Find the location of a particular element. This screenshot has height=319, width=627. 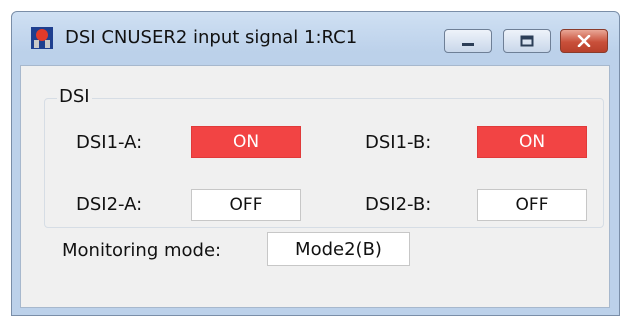

minimize-button is located at coordinates (468, 41).